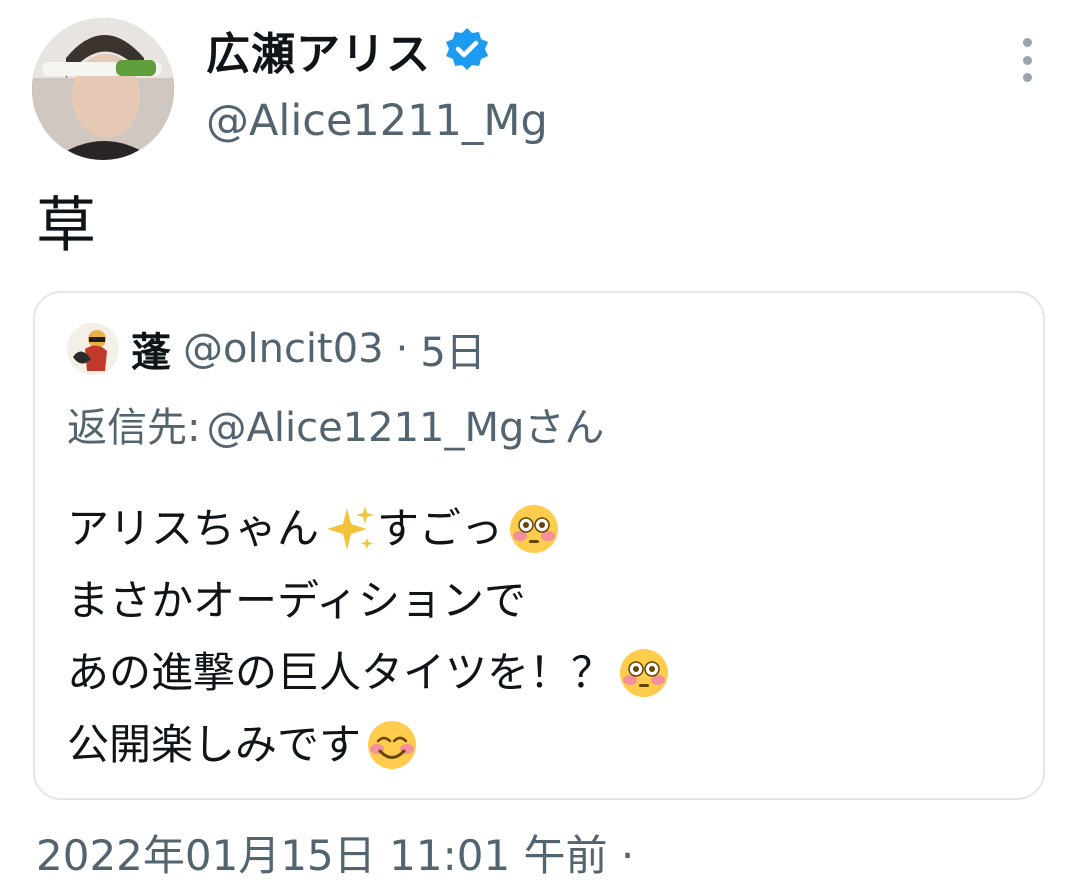 The height and width of the screenshot is (895, 1080). What do you see at coordinates (283, 349) in the screenshot?
I see `quoted-author-handle: @olncit03` at bounding box center [283, 349].